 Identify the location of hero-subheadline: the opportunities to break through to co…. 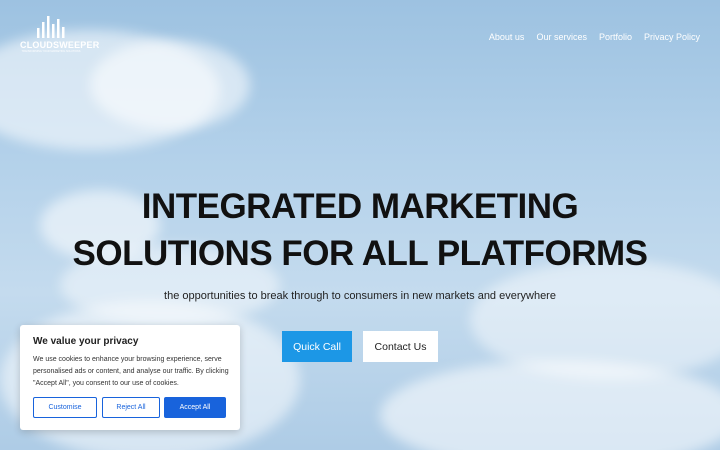
(360, 296).